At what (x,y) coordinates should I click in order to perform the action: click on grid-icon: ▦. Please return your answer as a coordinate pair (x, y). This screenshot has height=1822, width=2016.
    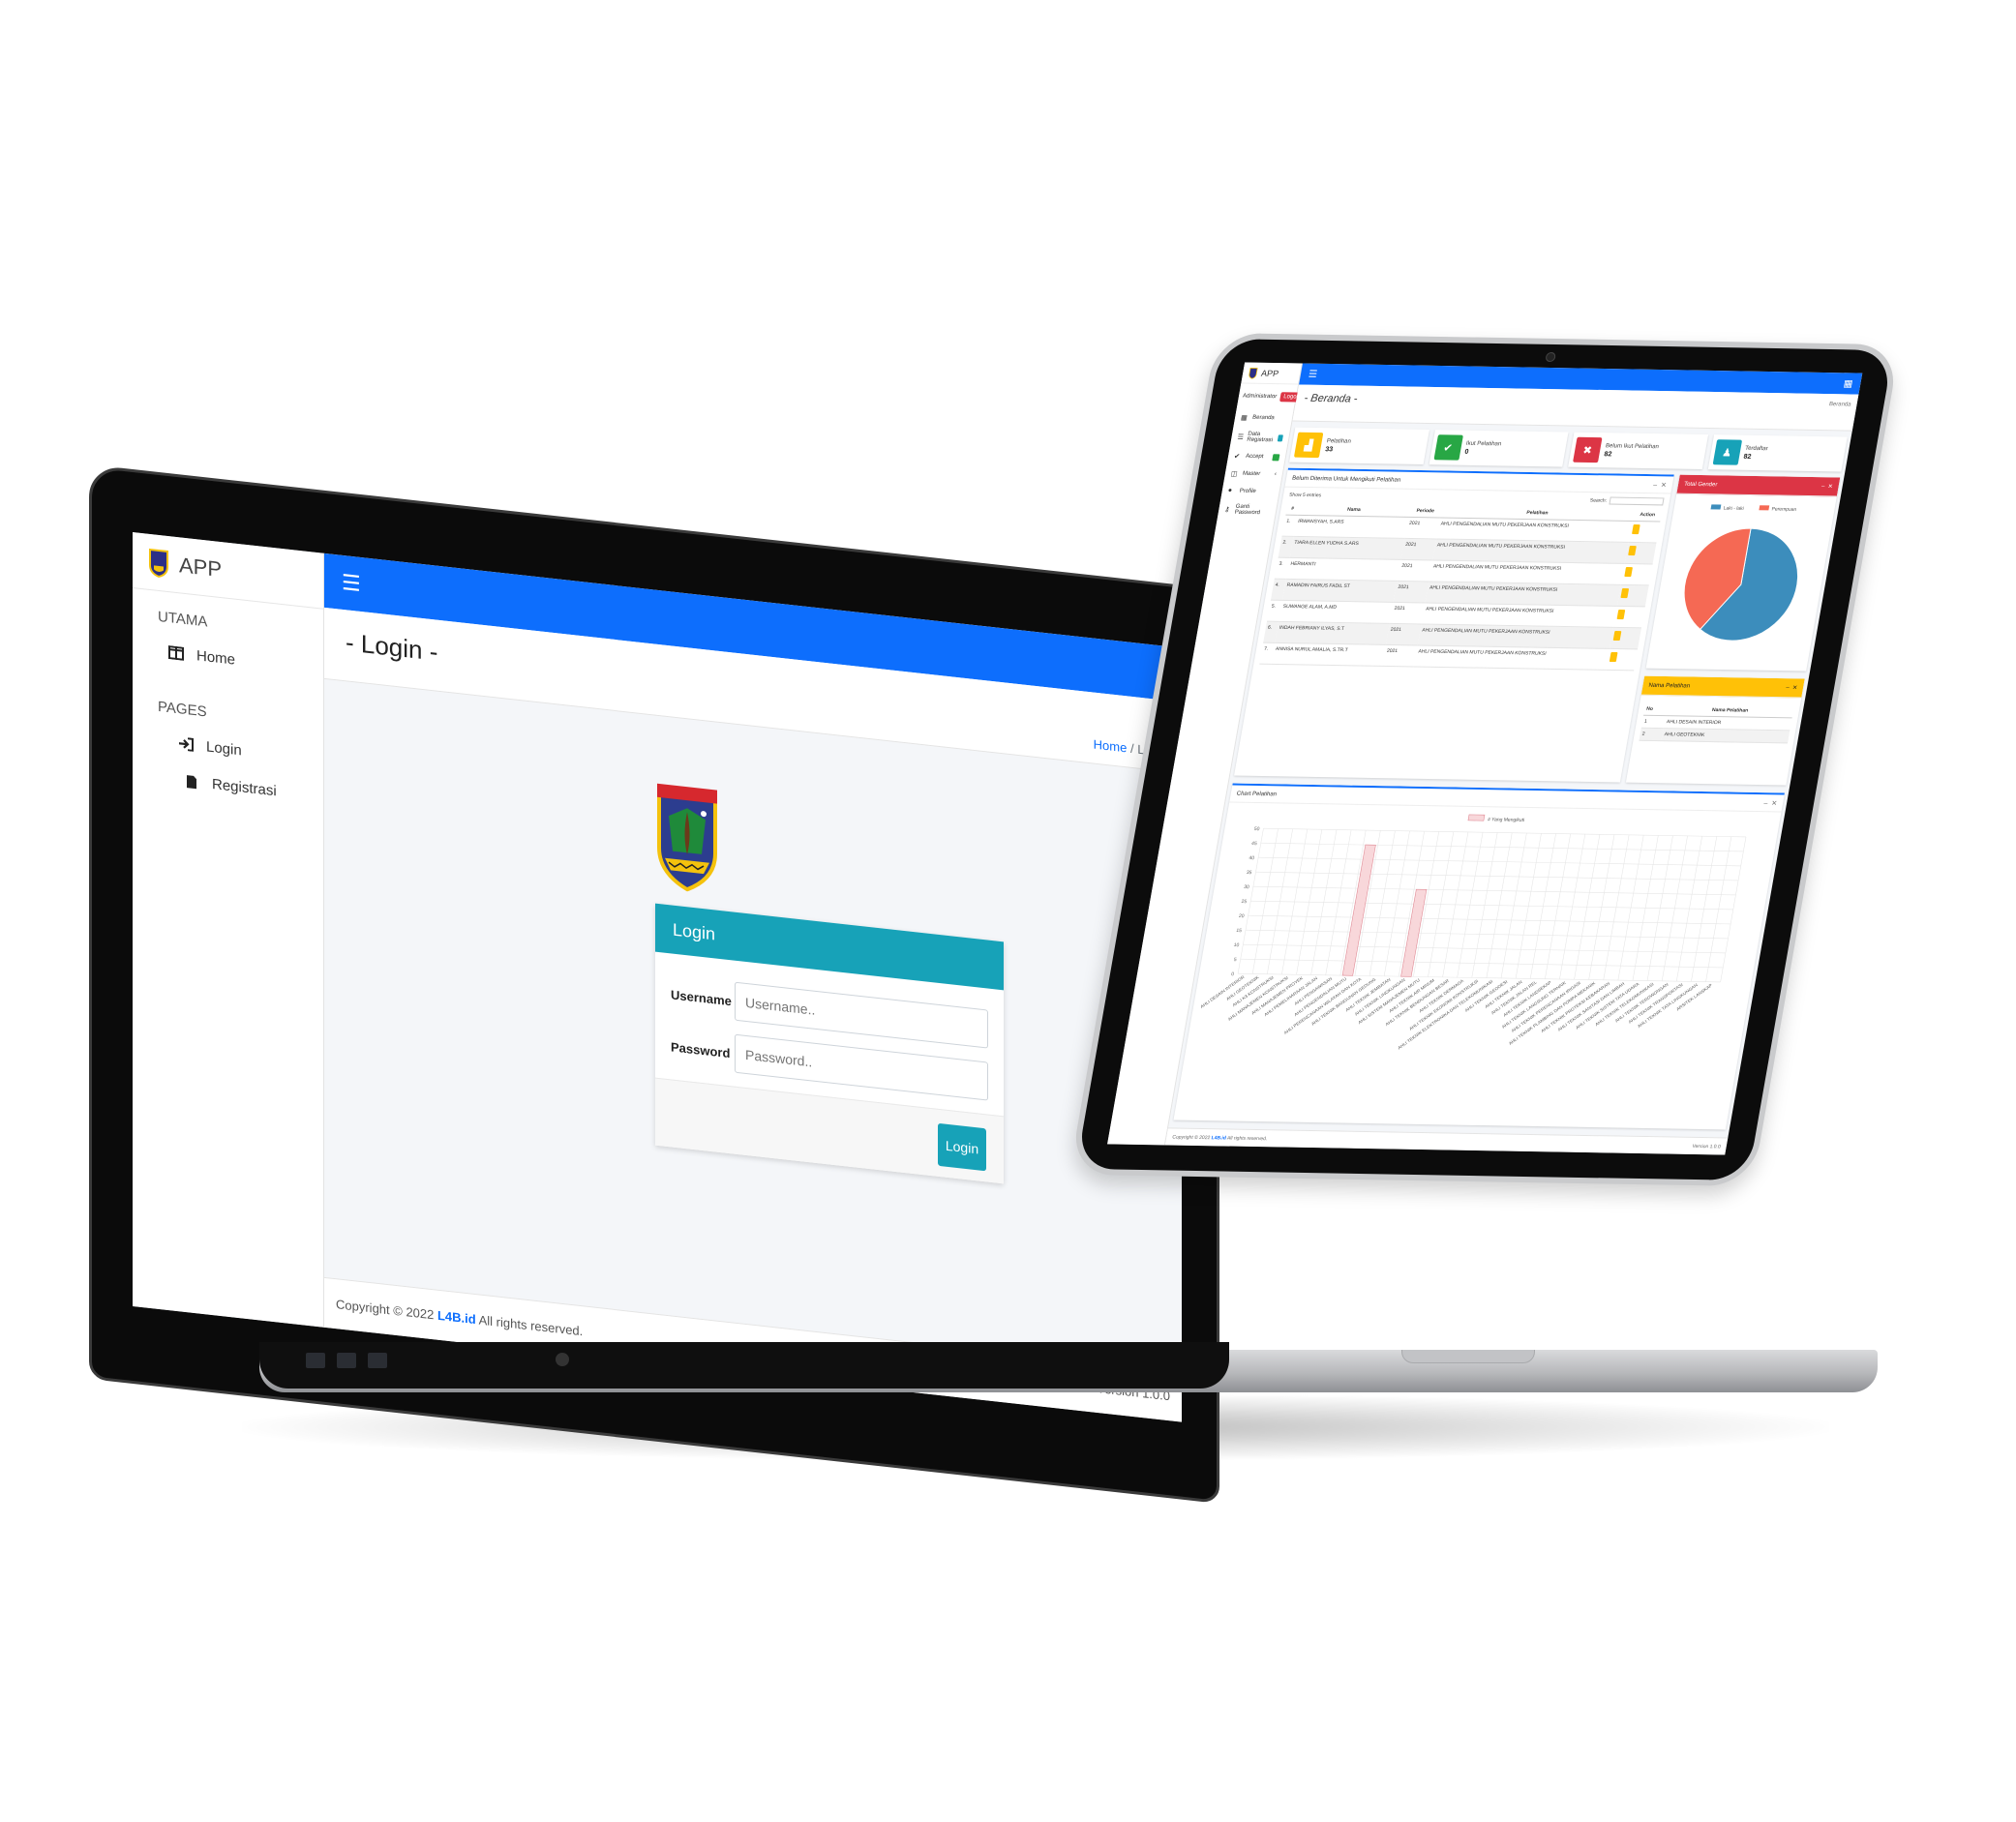
    Looking at the image, I should click on (1848, 383).